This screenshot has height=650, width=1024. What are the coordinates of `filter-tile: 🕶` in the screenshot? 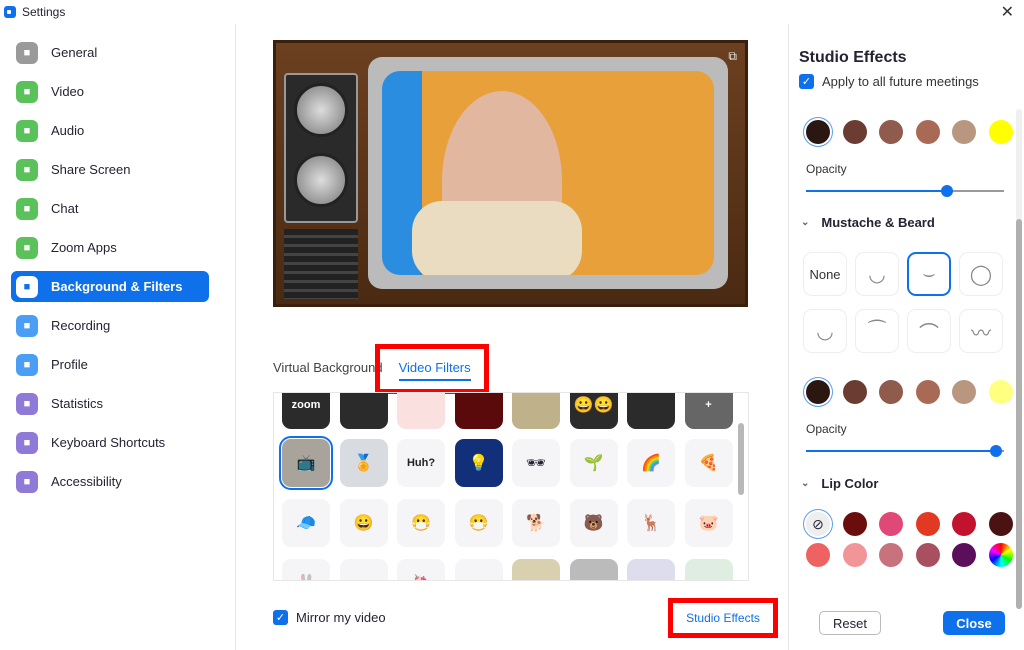 It's located at (536, 463).